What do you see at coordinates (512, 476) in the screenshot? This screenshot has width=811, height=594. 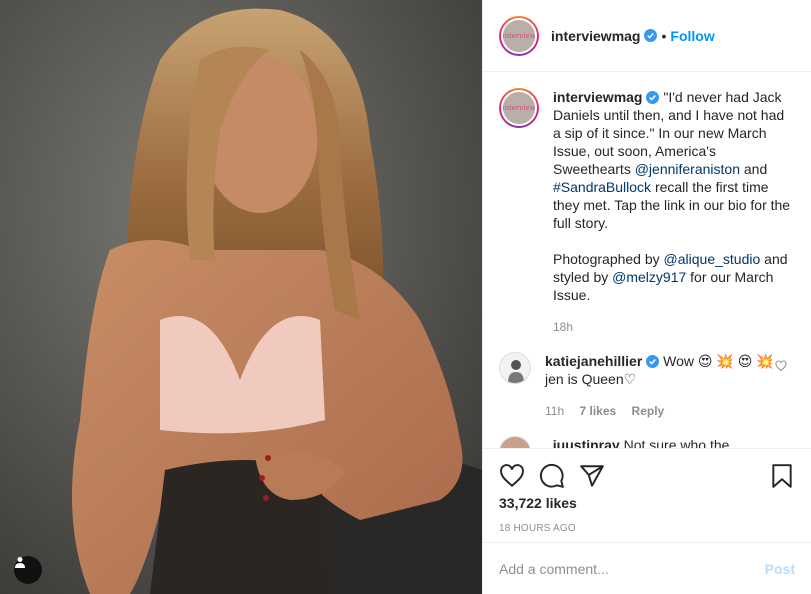 I see `like-heart-icon` at bounding box center [512, 476].